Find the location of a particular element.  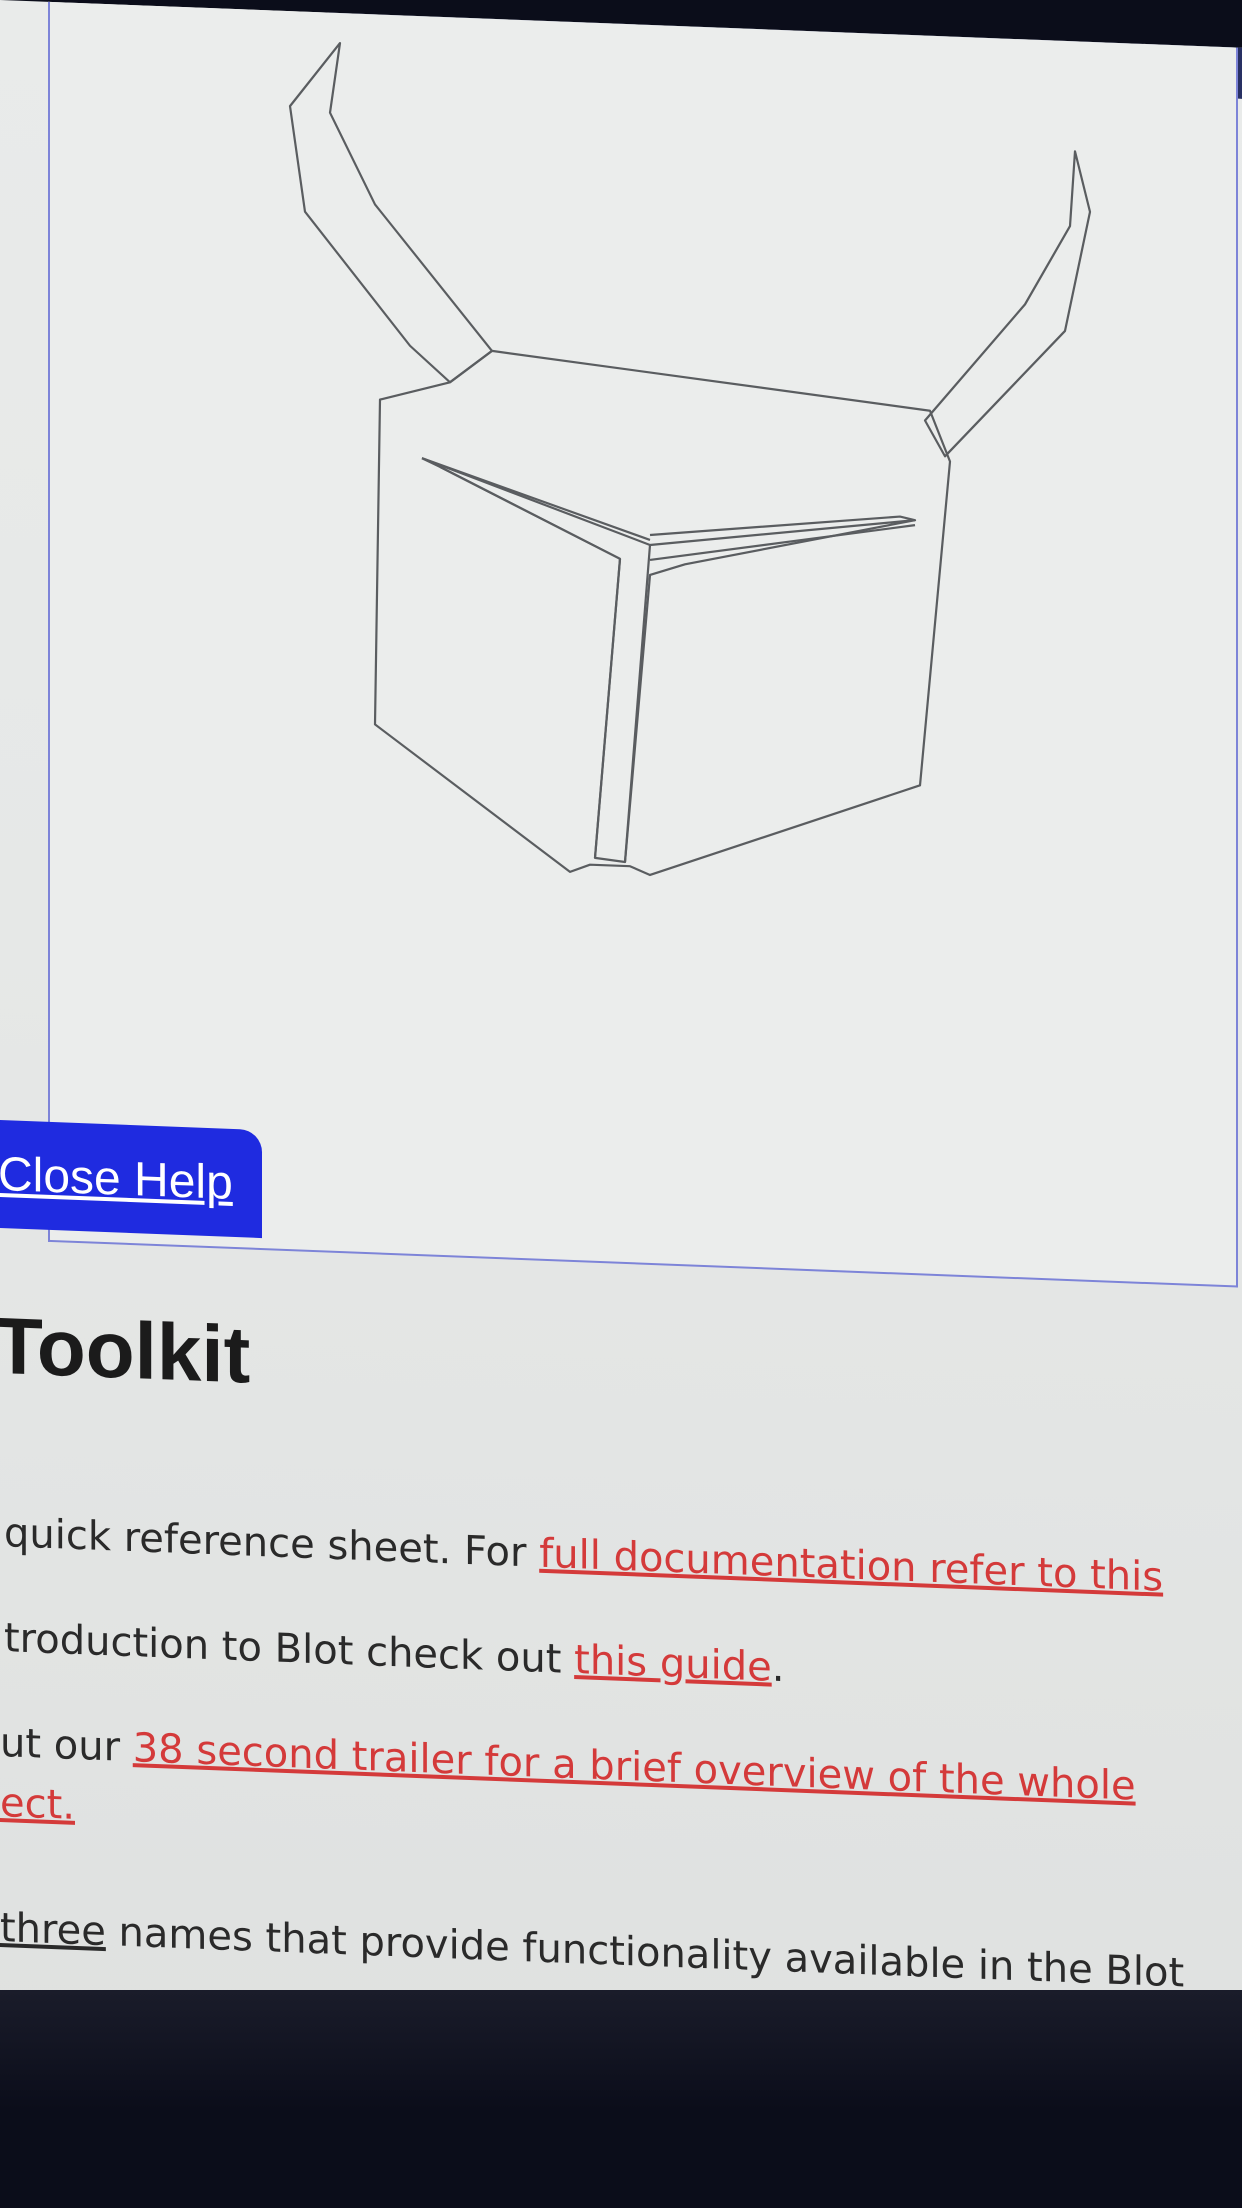

full-documentation-link: full documentation refer to this is located at coordinates (851, 1566).